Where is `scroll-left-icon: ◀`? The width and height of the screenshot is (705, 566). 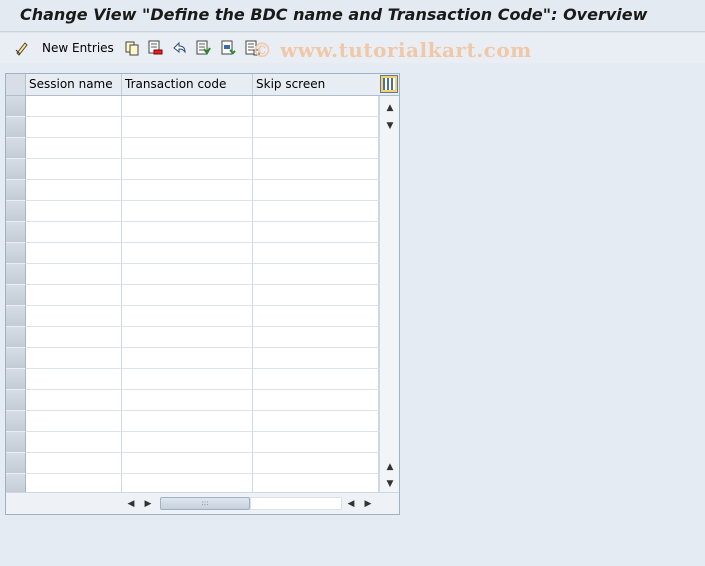
scroll-left-icon: ◀ is located at coordinates (131, 504).